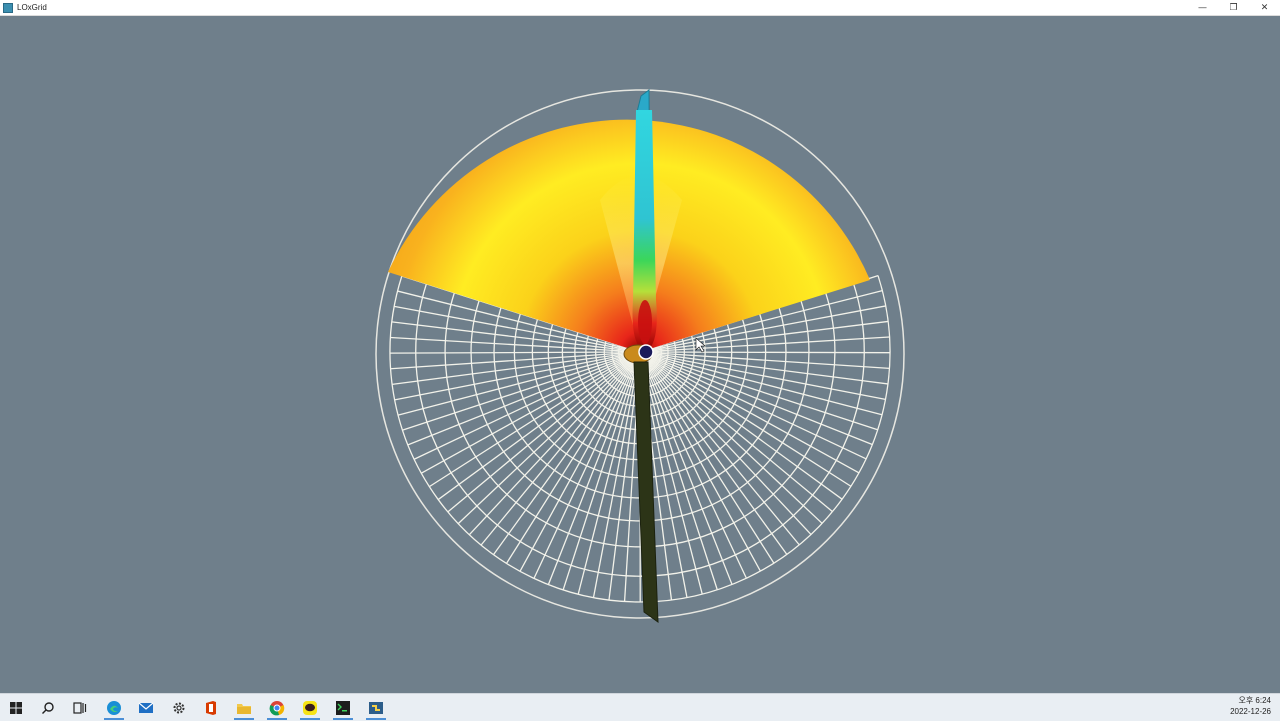  I want to click on restore-button: ❐, so click(1233, 7).